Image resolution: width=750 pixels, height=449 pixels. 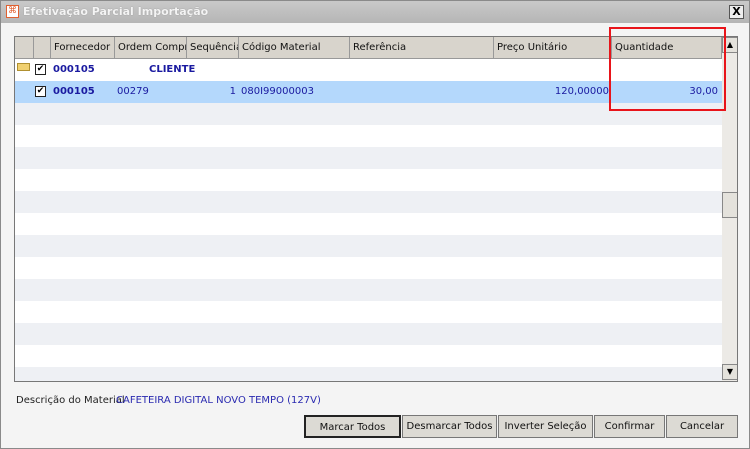 I want to click on header-indicator, so click(x=24, y=48).